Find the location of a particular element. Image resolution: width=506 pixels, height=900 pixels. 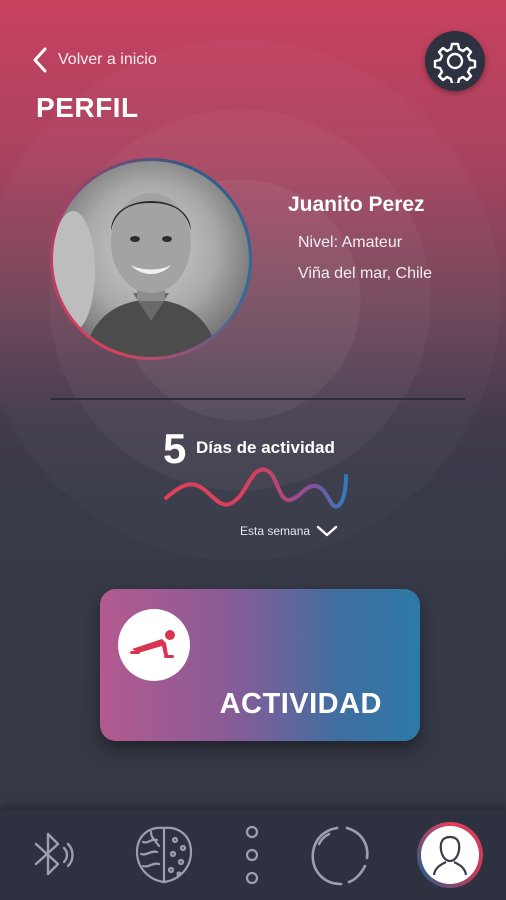

user-location: Viña del mar, Chile is located at coordinates (365, 273).